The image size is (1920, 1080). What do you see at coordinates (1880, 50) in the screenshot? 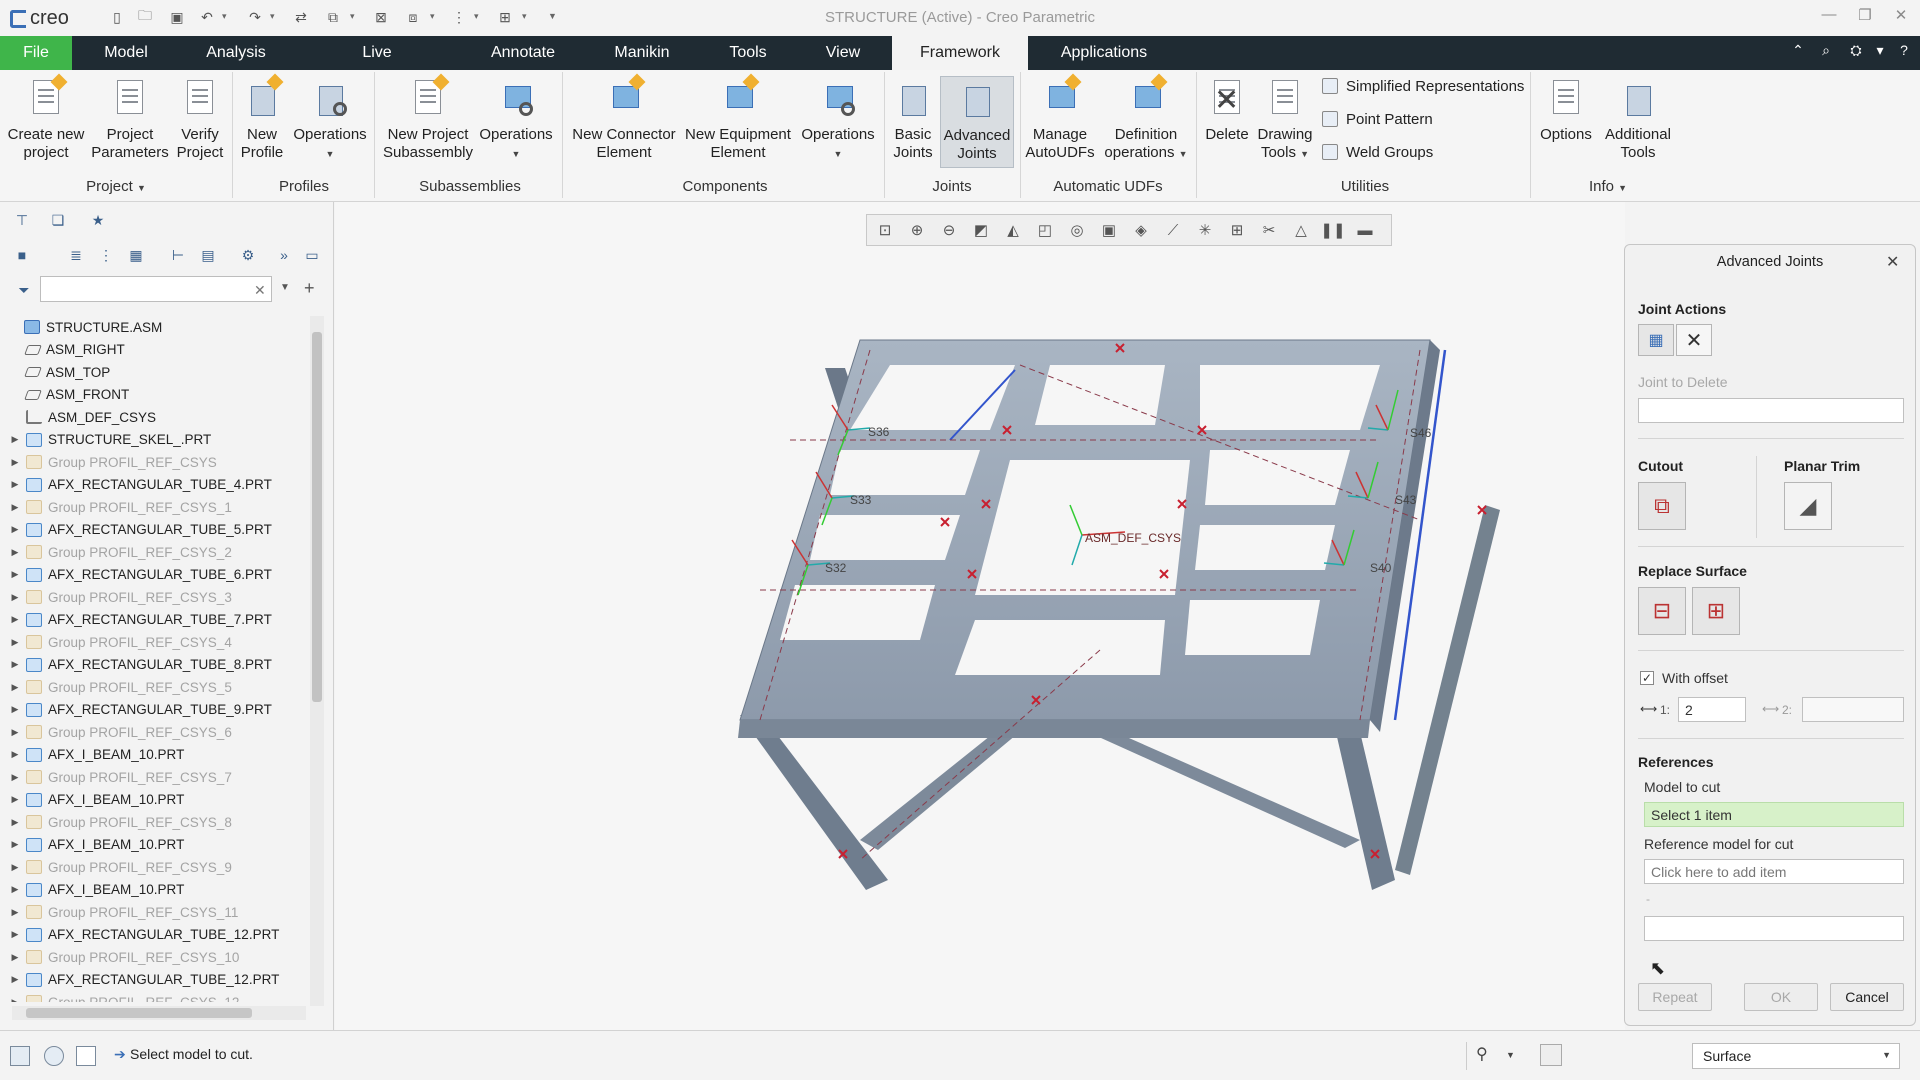
I see `help-dropdown-icon: ▾` at bounding box center [1880, 50].